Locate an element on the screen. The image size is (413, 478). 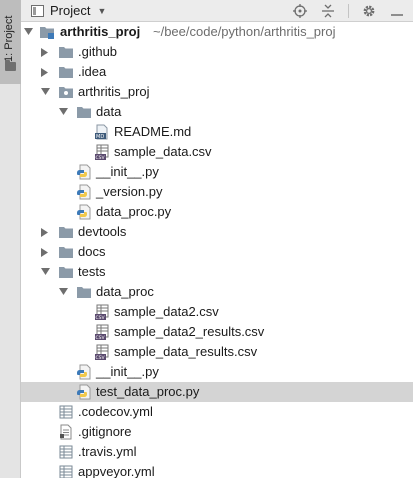
tree-row-arthritis-proj-package: arthritis_proj is located at coordinates (217, 92).